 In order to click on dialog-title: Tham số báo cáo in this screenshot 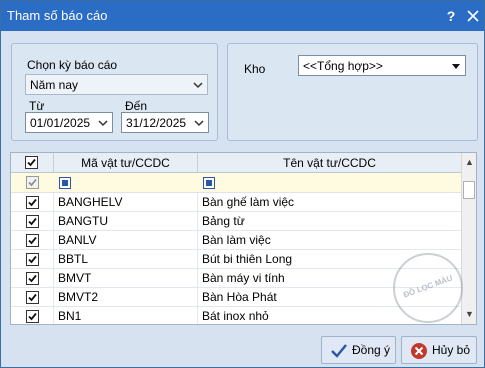, I will do `click(57, 15)`.